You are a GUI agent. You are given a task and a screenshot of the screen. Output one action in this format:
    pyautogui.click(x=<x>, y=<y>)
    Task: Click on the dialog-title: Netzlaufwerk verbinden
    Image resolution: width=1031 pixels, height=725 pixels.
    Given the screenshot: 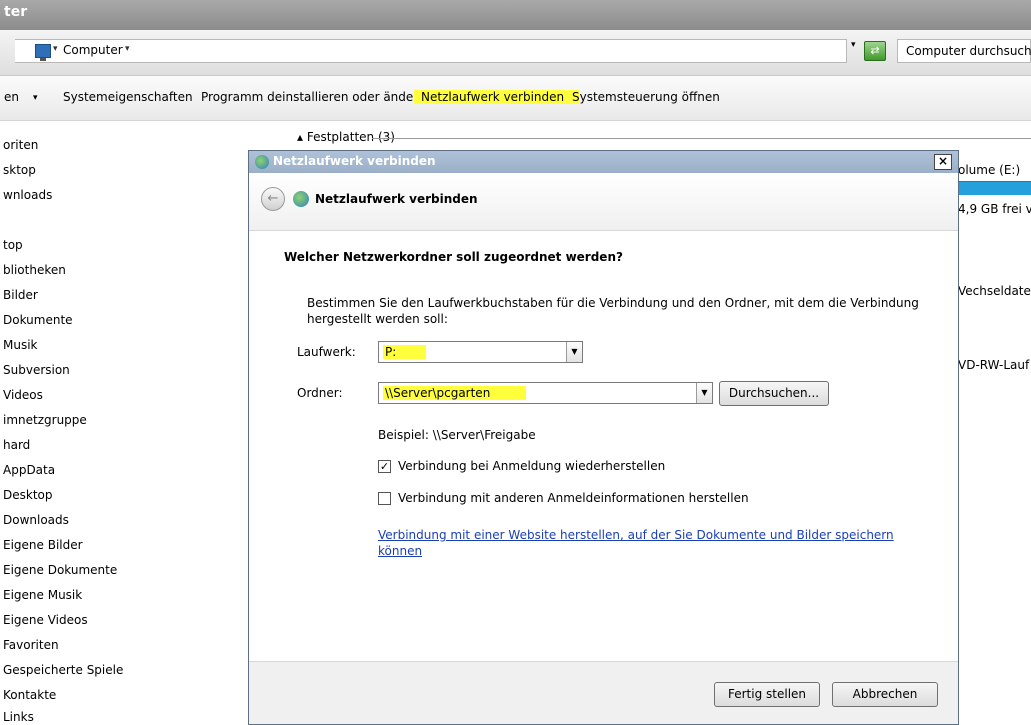 What is the action you would take?
    pyautogui.click(x=354, y=161)
    